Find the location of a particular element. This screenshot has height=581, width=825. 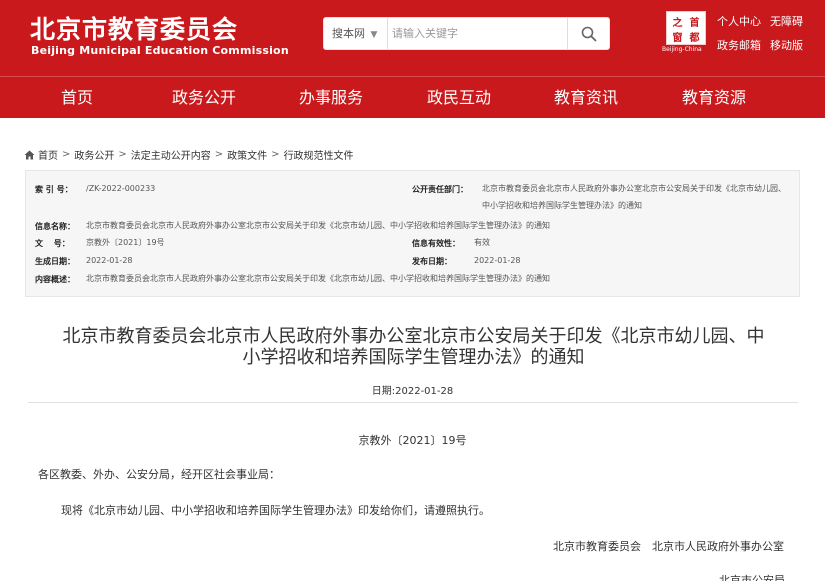

breadcrumb-home: 首页 is located at coordinates (48, 154).